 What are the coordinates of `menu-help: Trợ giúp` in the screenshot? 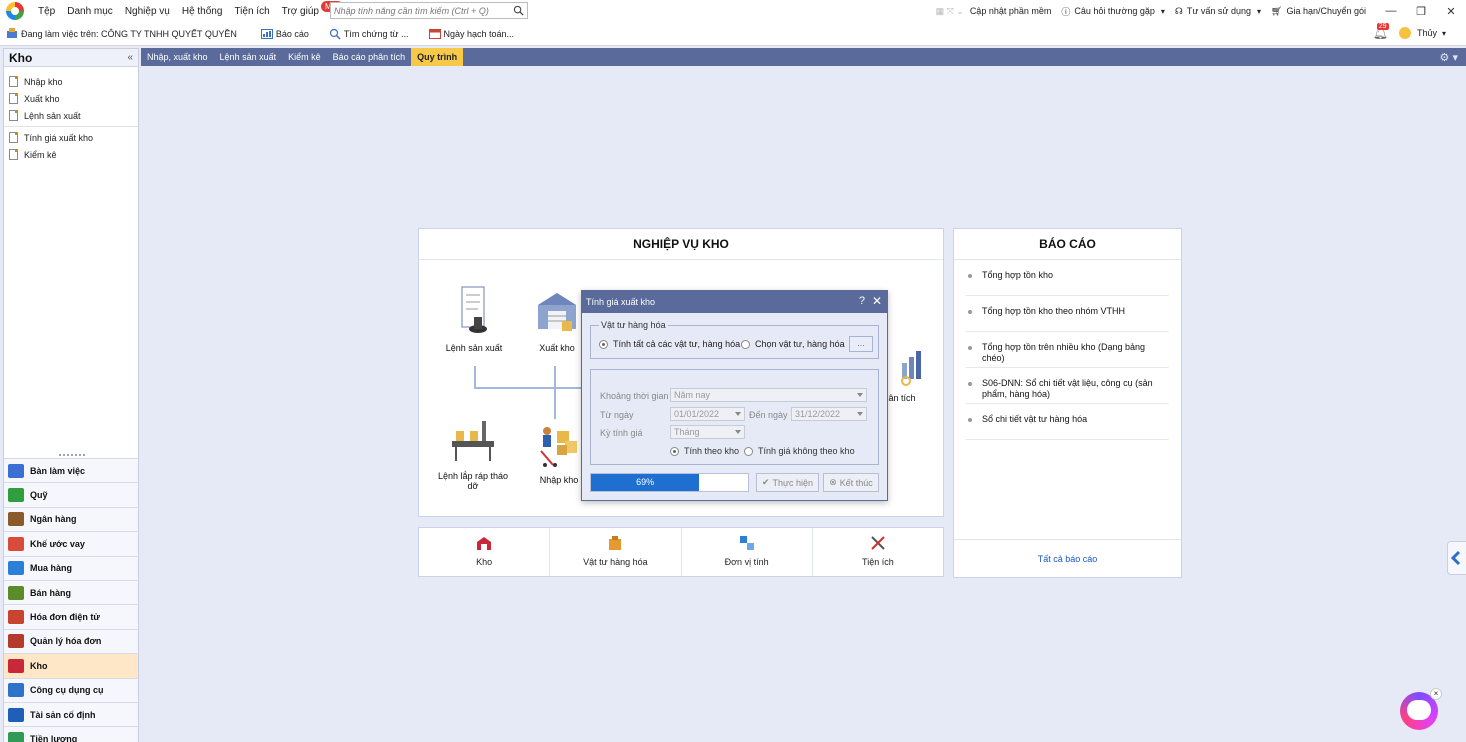 It's located at (300, 11).